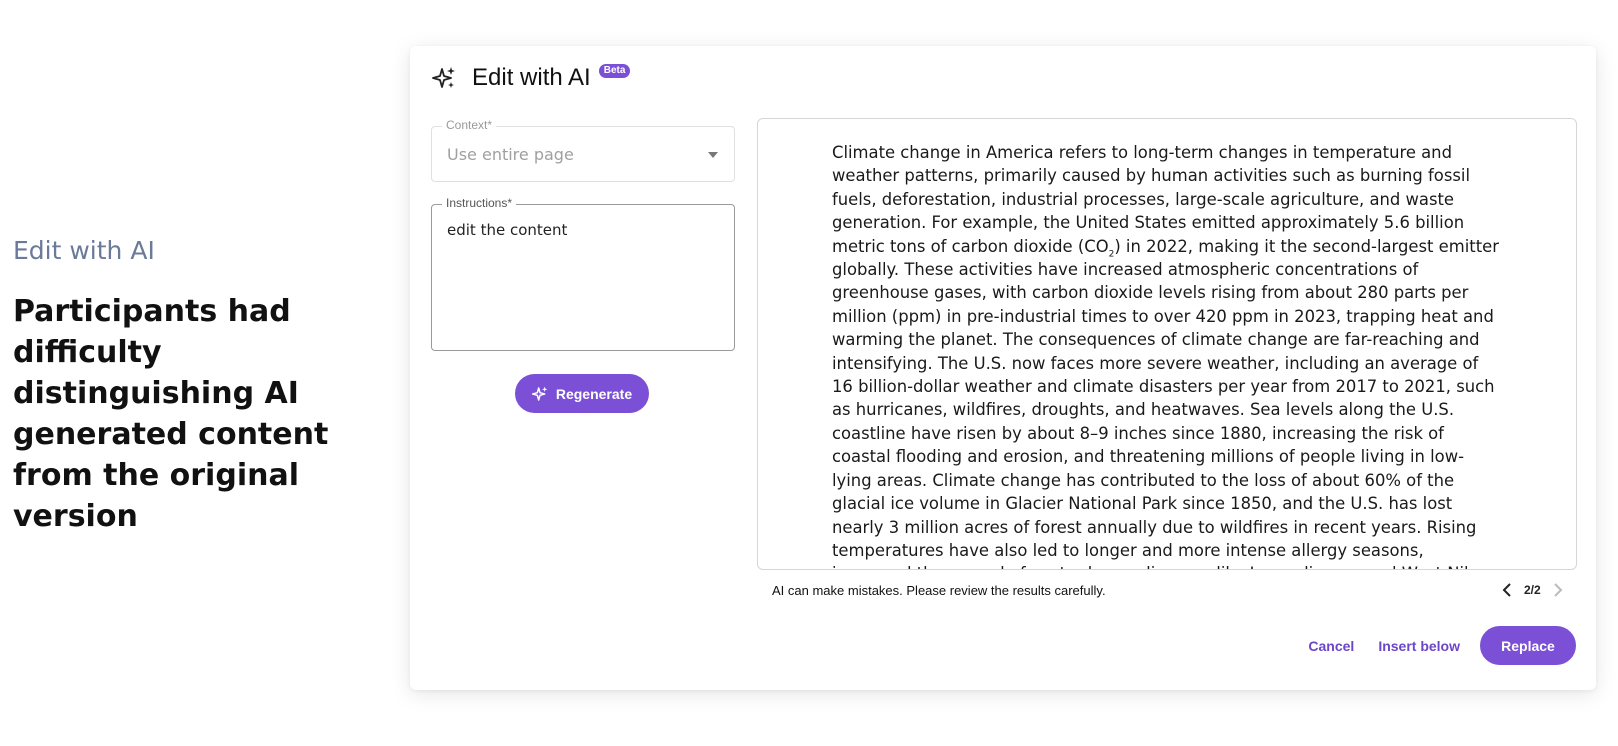  I want to click on context-label: Context*, so click(469, 125).